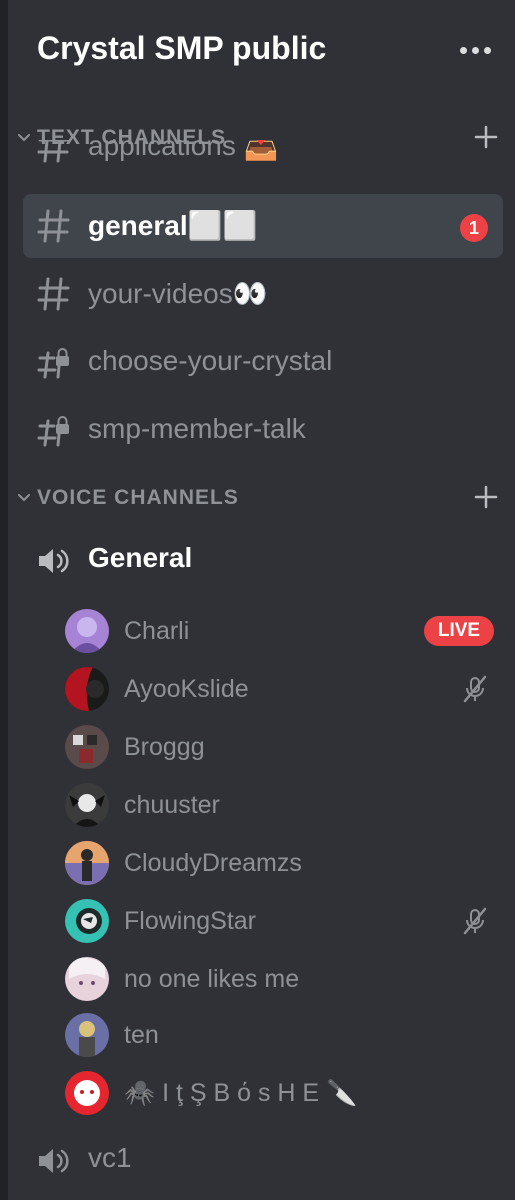  Describe the element at coordinates (24, 498) in the screenshot. I see `chevron-down-icon` at that location.